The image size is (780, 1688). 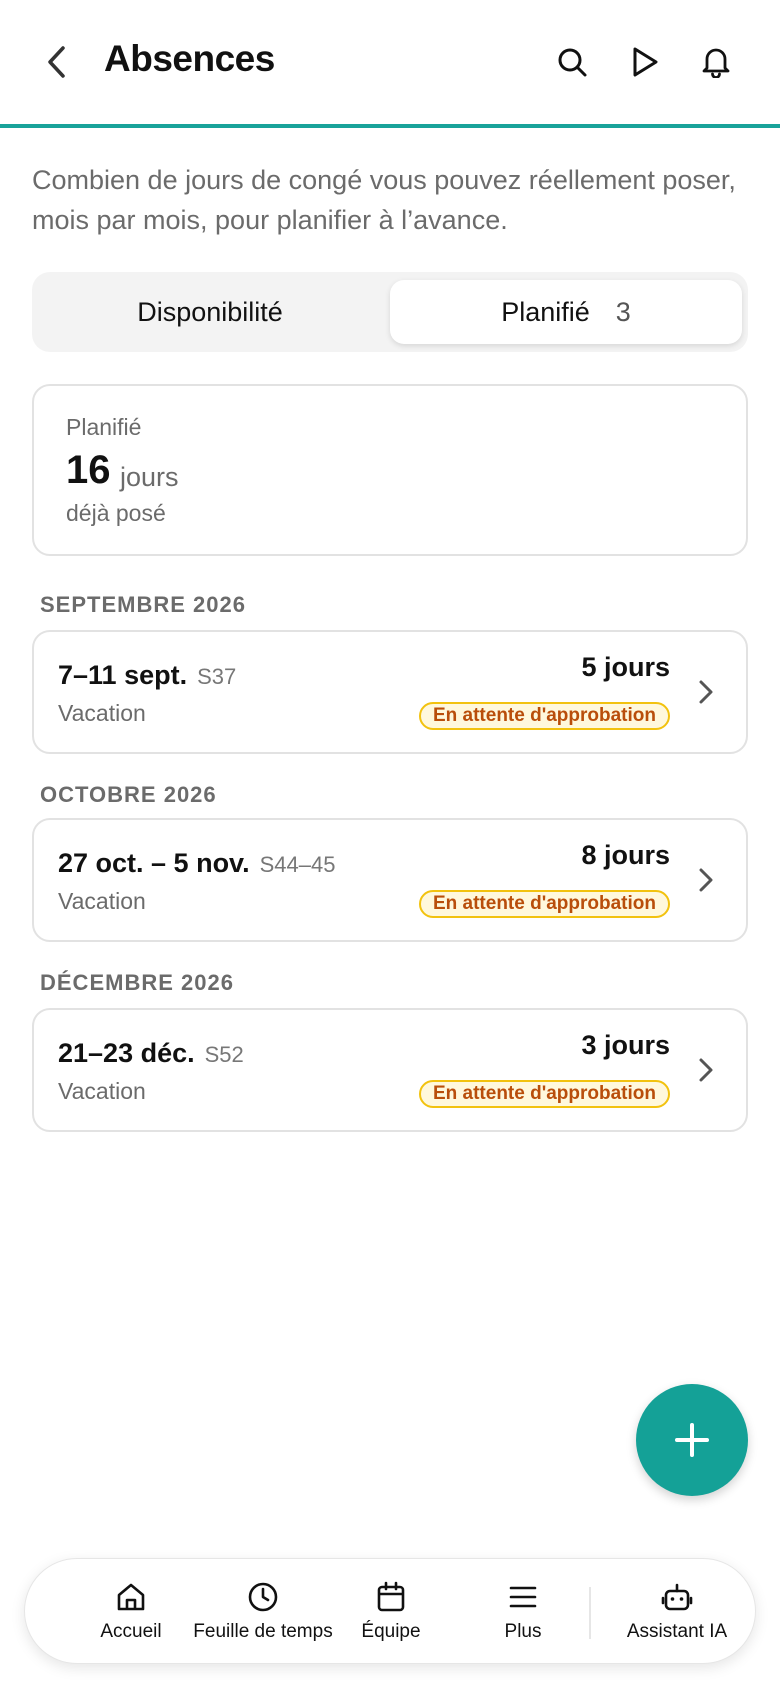 What do you see at coordinates (197, 863) in the screenshot?
I see `absence-dates: 27 oct. – 5 nov. S44–45` at bounding box center [197, 863].